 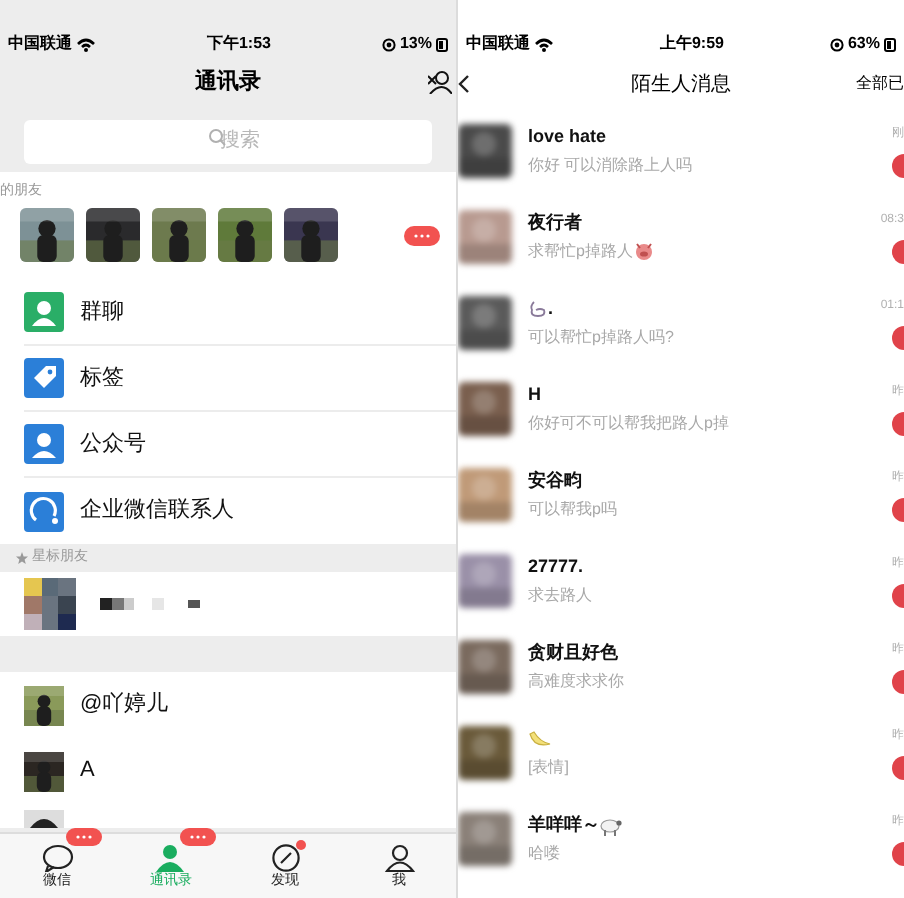 I want to click on message-preview: 哈喽, so click(x=544, y=853).